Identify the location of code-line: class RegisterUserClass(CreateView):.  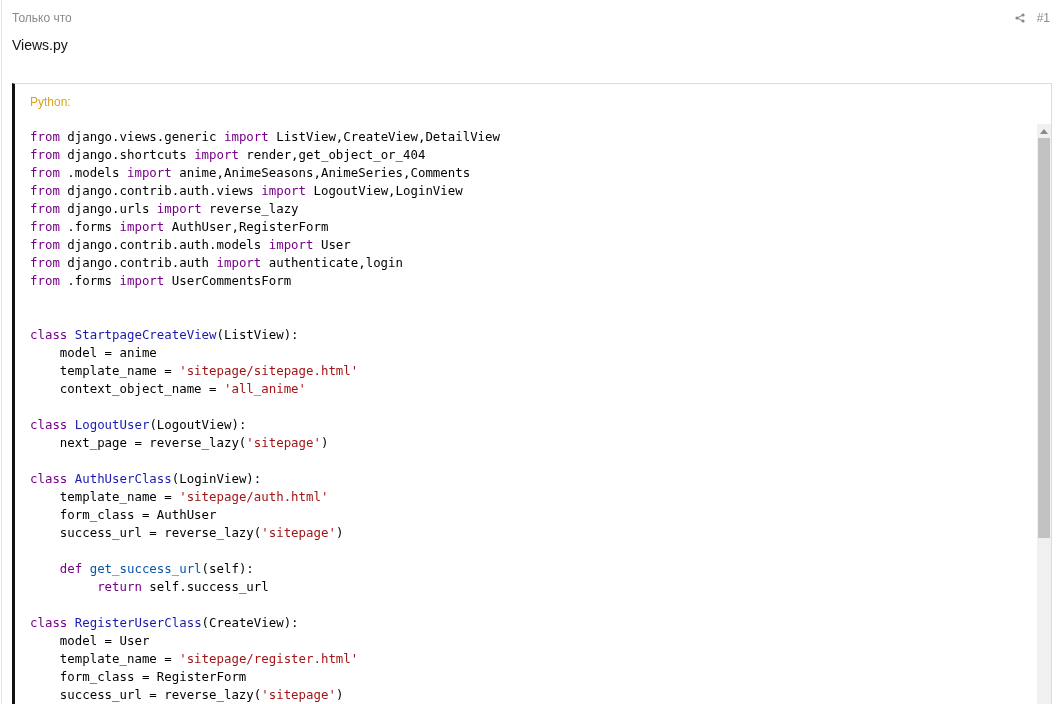
(165, 623).